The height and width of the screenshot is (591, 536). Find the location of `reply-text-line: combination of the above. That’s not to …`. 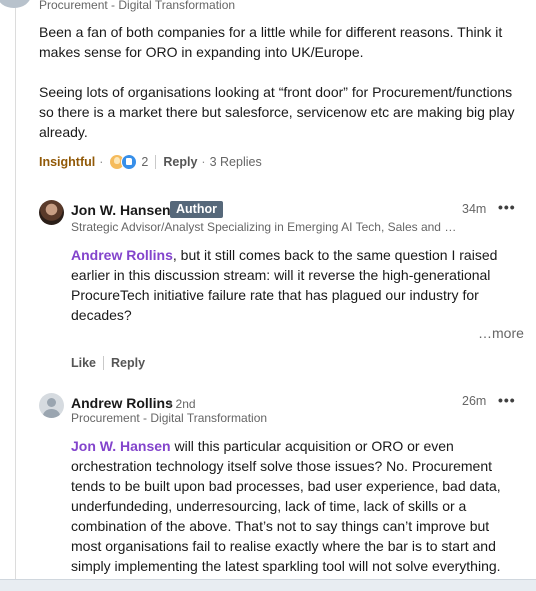

reply-text-line: combination of the above. That’s not to … is located at coordinates (280, 526).